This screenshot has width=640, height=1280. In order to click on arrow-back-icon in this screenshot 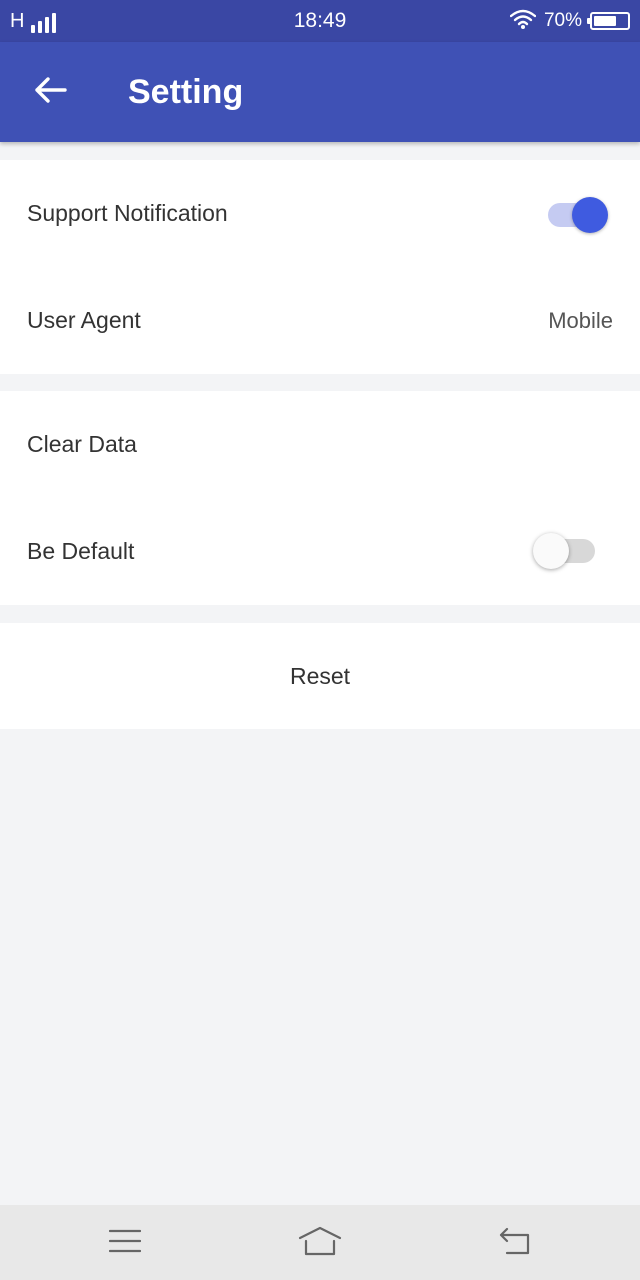, I will do `click(50, 92)`.